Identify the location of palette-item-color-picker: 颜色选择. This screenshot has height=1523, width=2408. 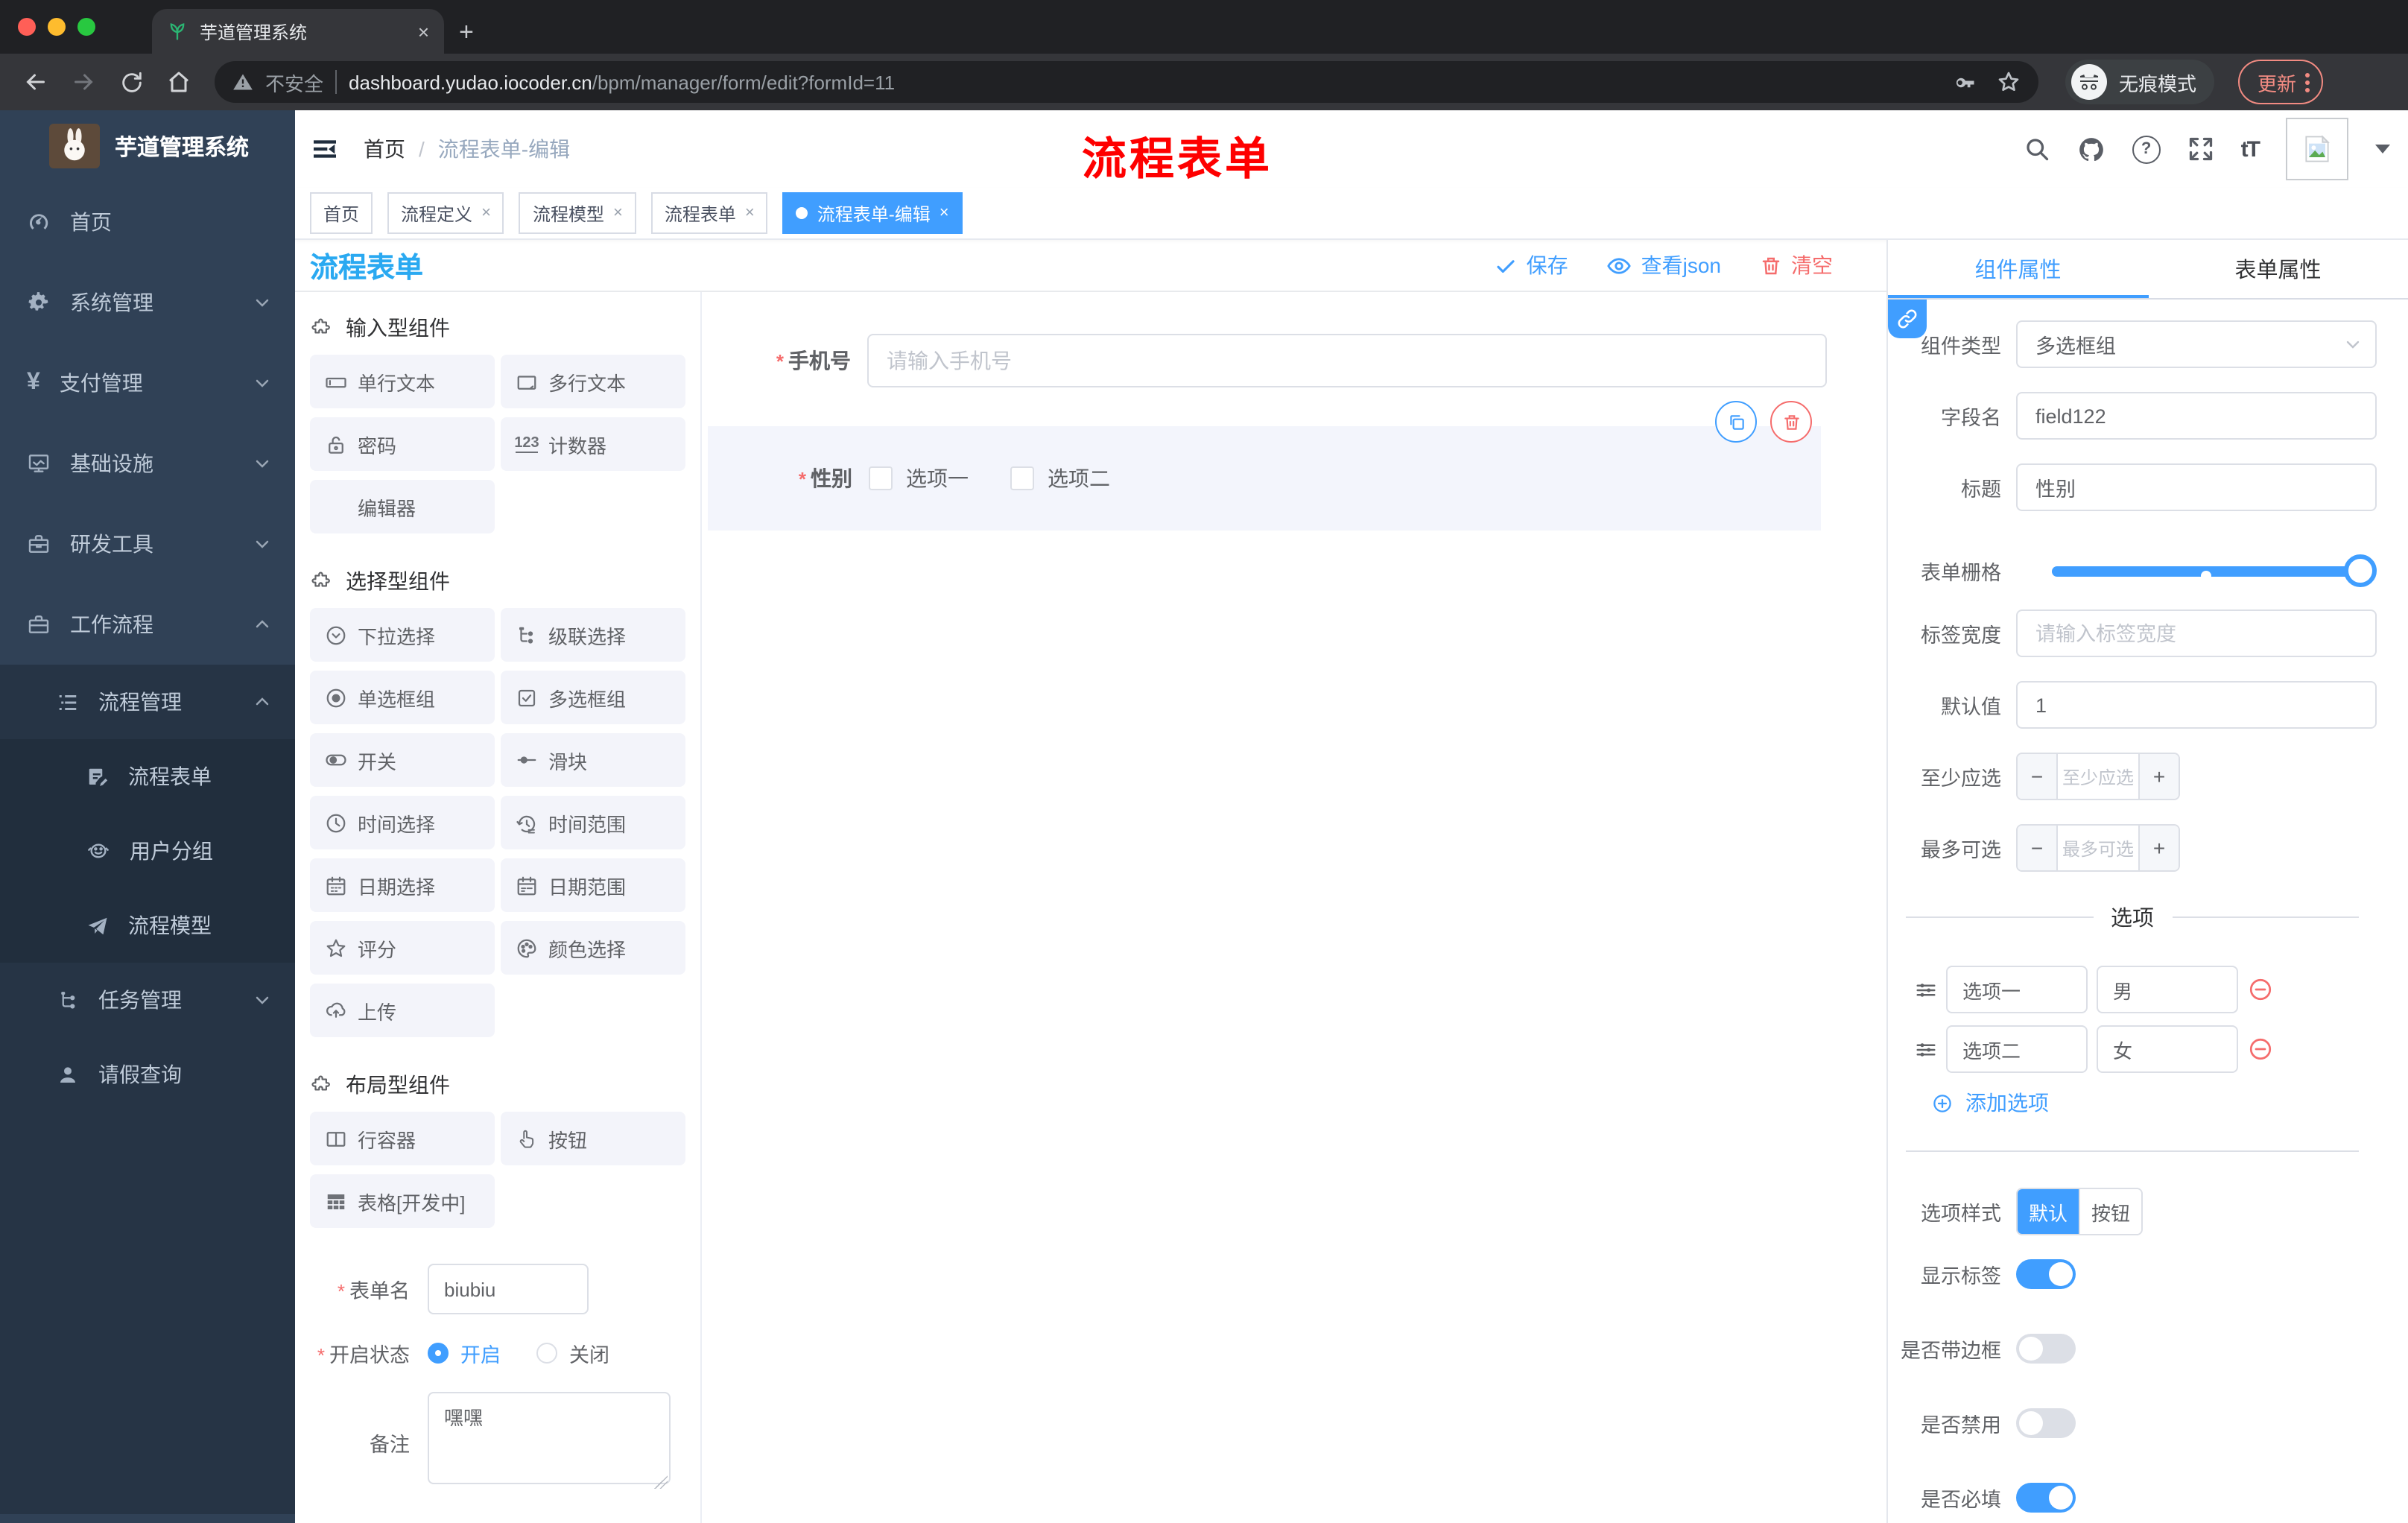
(593, 948).